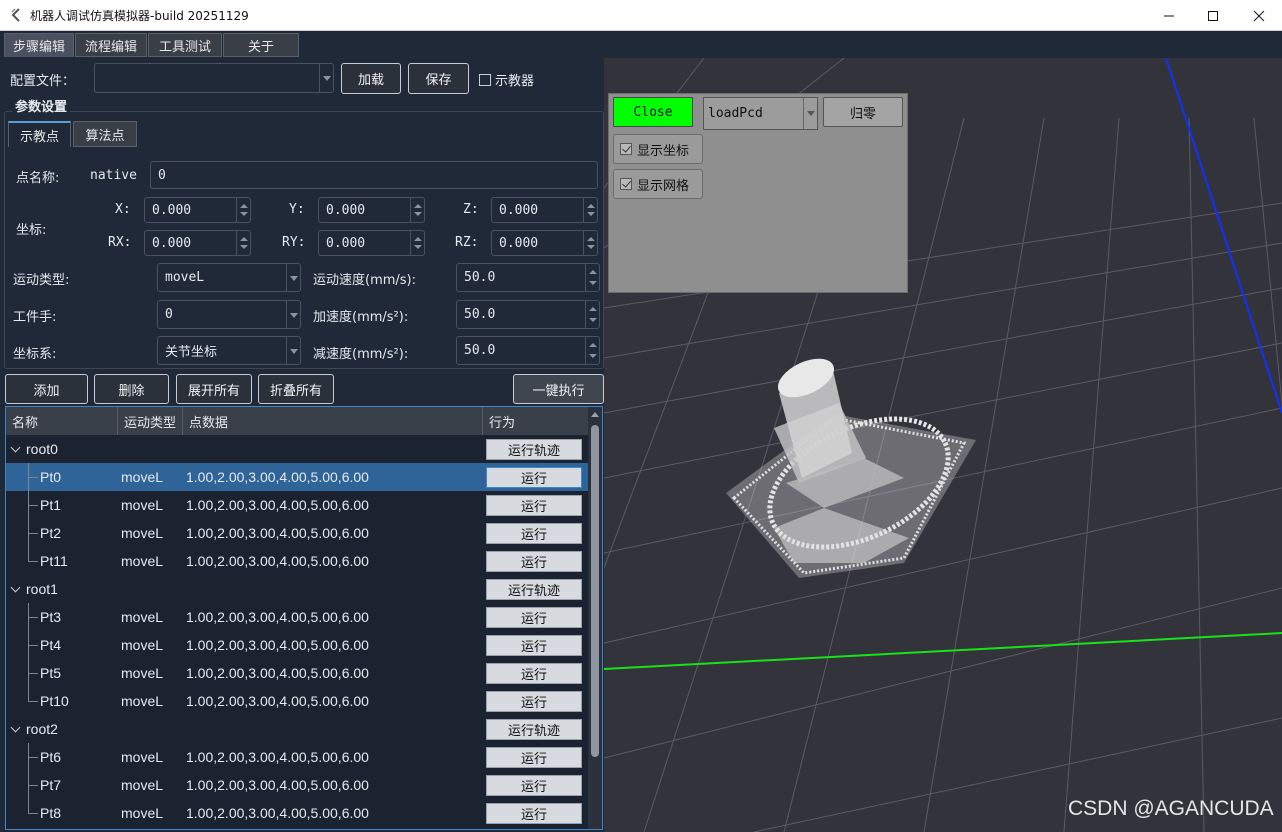 The height and width of the screenshot is (832, 1282). I want to click on tab-about: 关于, so click(261, 45).